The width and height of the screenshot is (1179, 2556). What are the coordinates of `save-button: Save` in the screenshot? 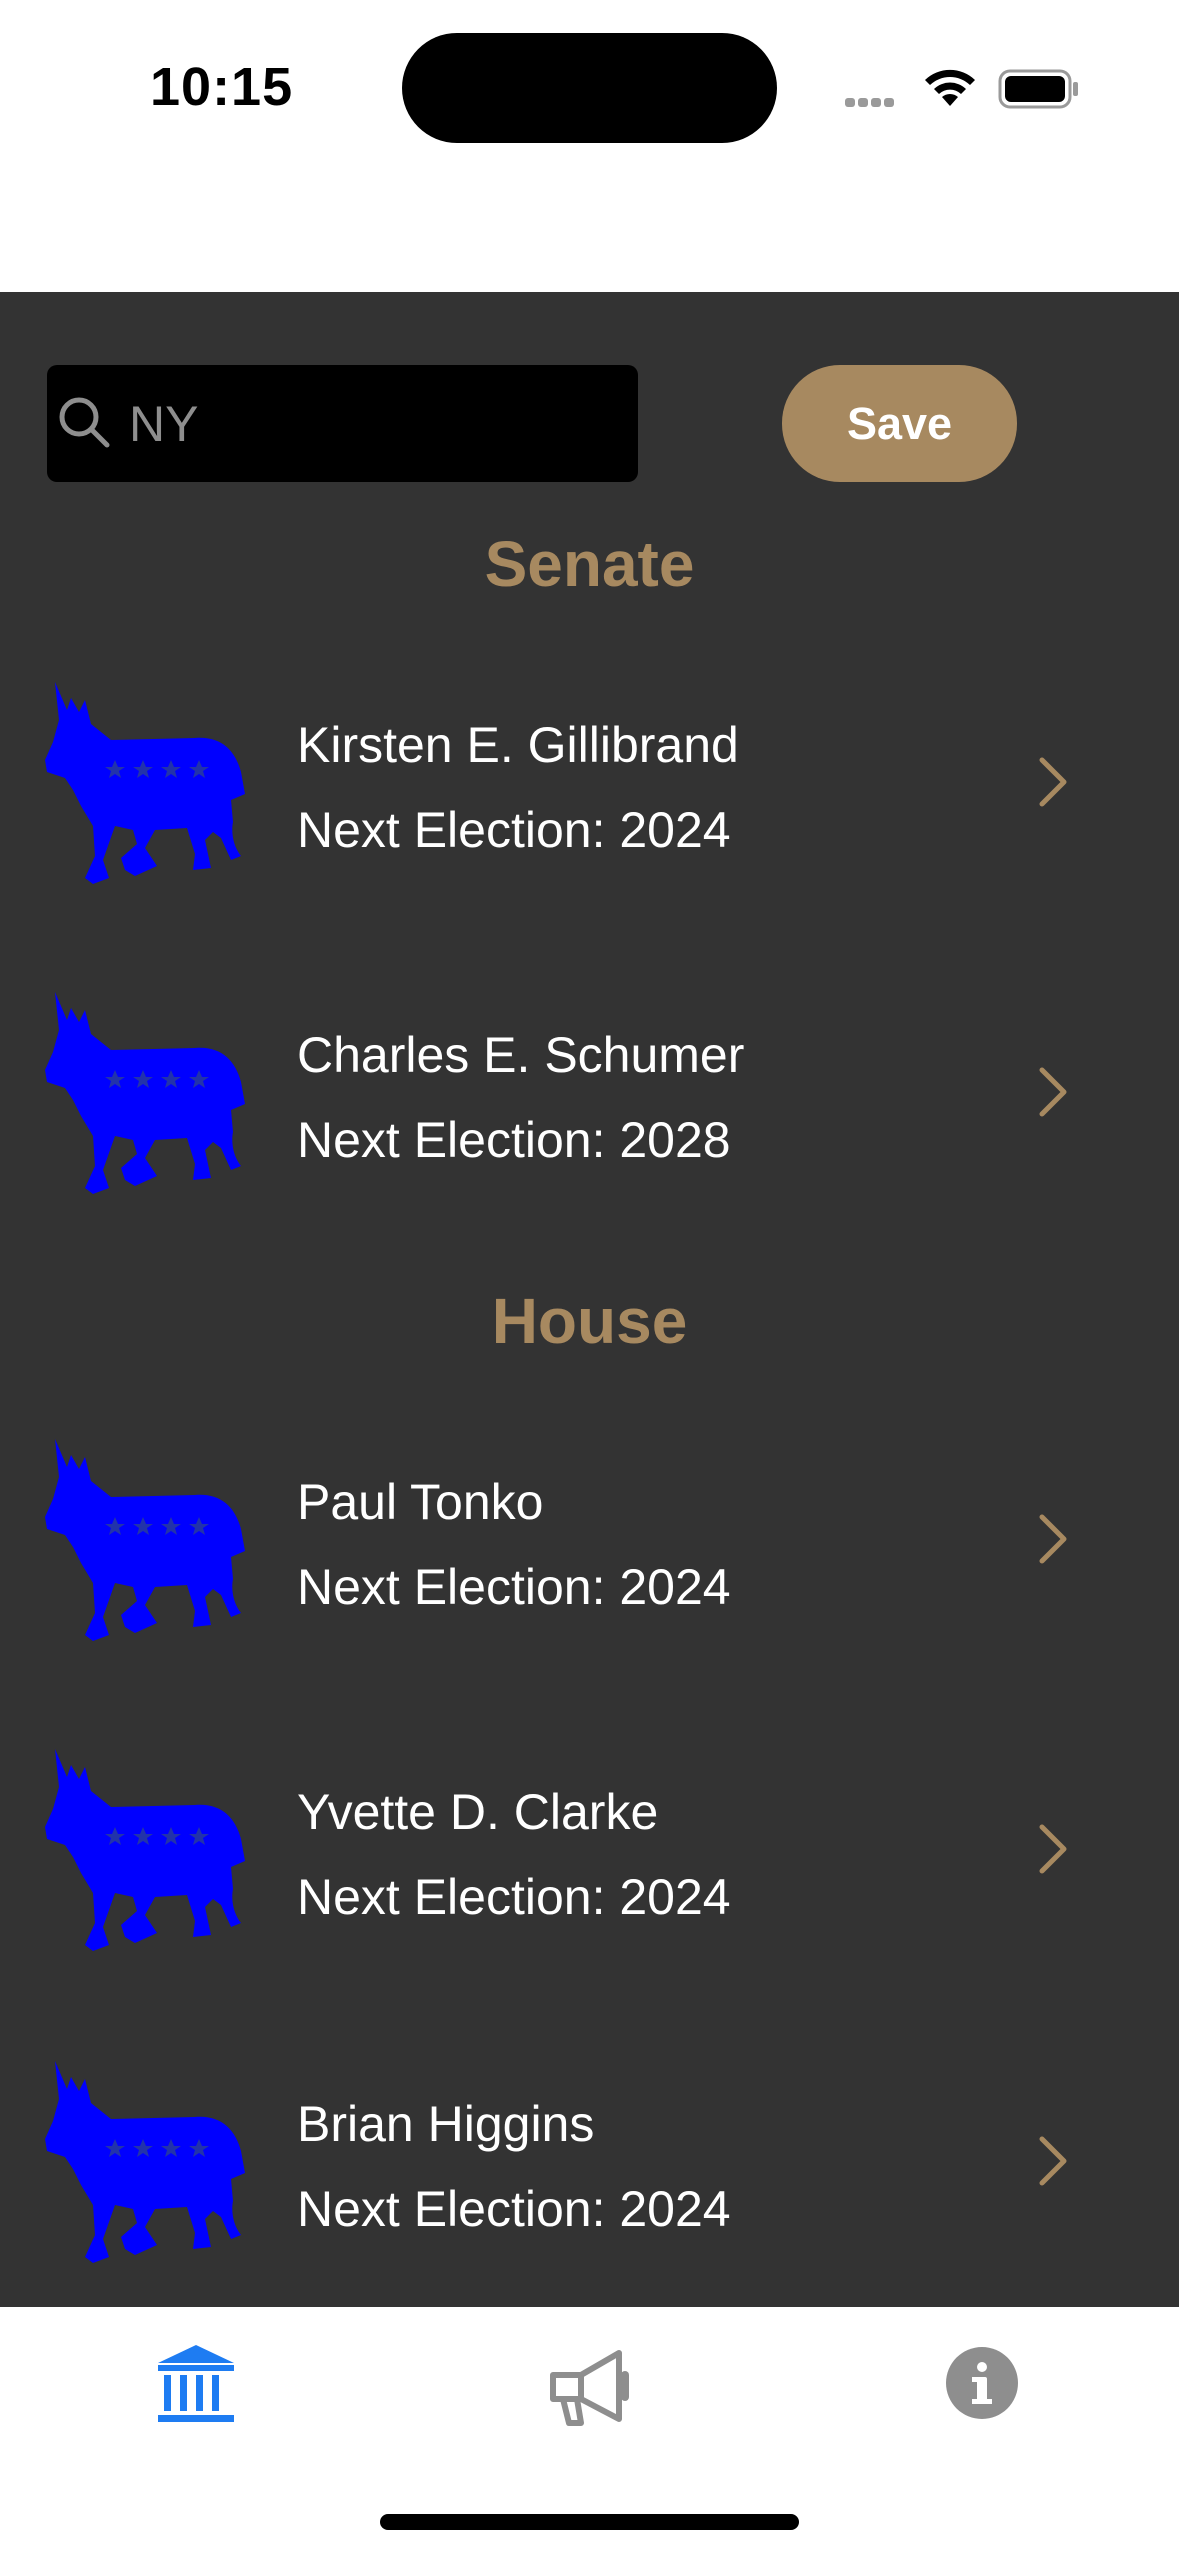 It's located at (899, 423).